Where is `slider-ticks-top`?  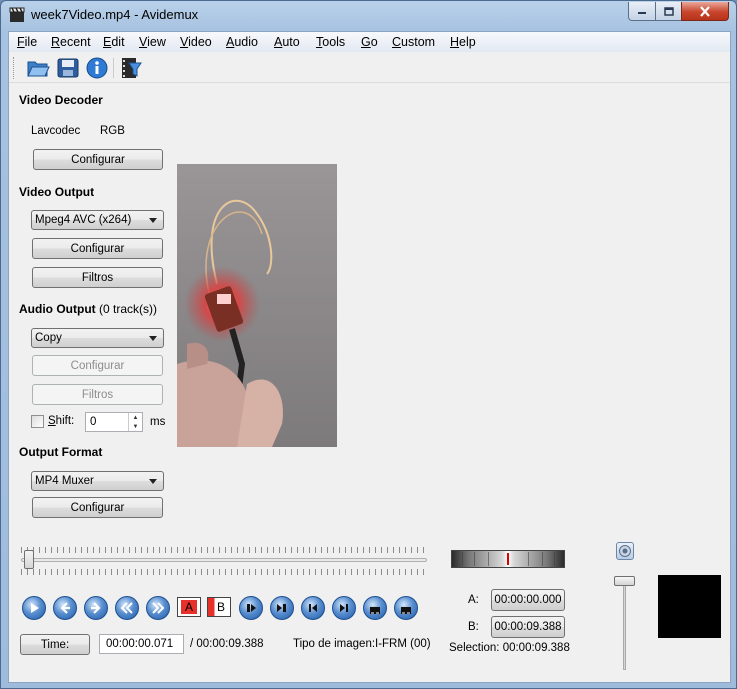
slider-ticks-top is located at coordinates (224, 550).